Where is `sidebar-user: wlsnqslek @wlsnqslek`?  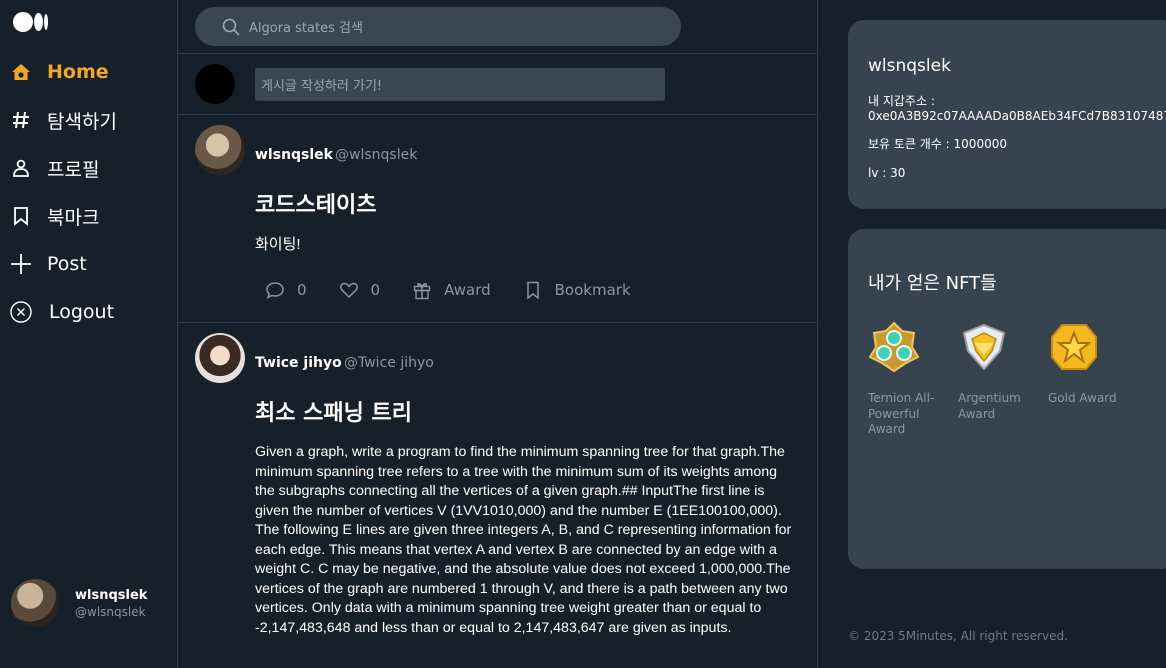 sidebar-user: wlsnqslek @wlsnqslek is located at coordinates (79, 603).